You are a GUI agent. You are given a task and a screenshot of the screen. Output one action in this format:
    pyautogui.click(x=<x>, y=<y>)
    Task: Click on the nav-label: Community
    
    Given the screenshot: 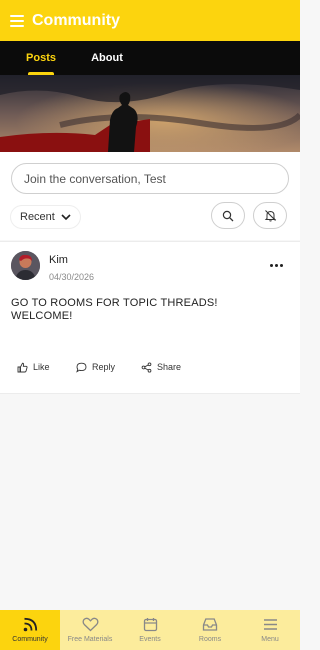 What is the action you would take?
    pyautogui.click(x=30, y=639)
    